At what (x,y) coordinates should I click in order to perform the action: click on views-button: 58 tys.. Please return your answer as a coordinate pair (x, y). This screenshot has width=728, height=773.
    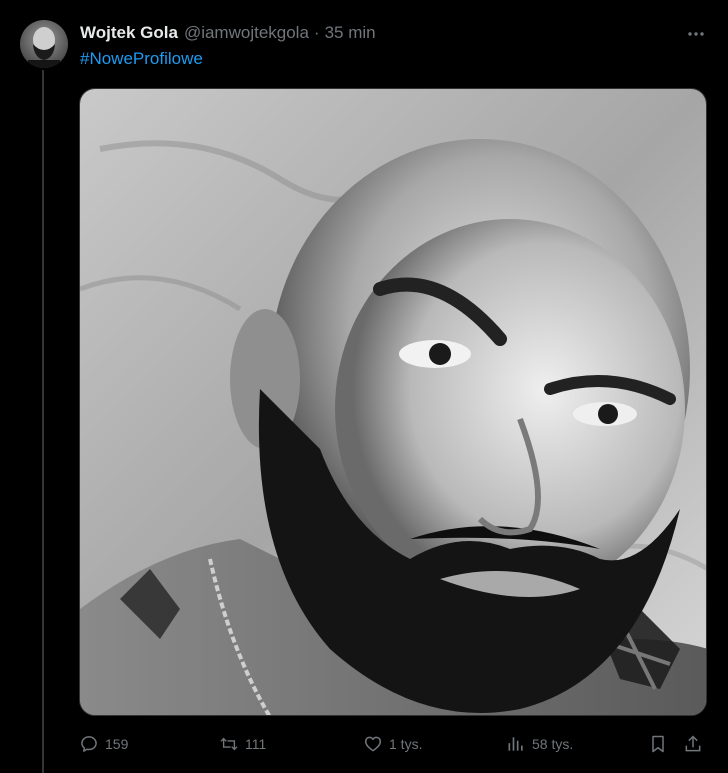
    Looking at the image, I should click on (539, 744).